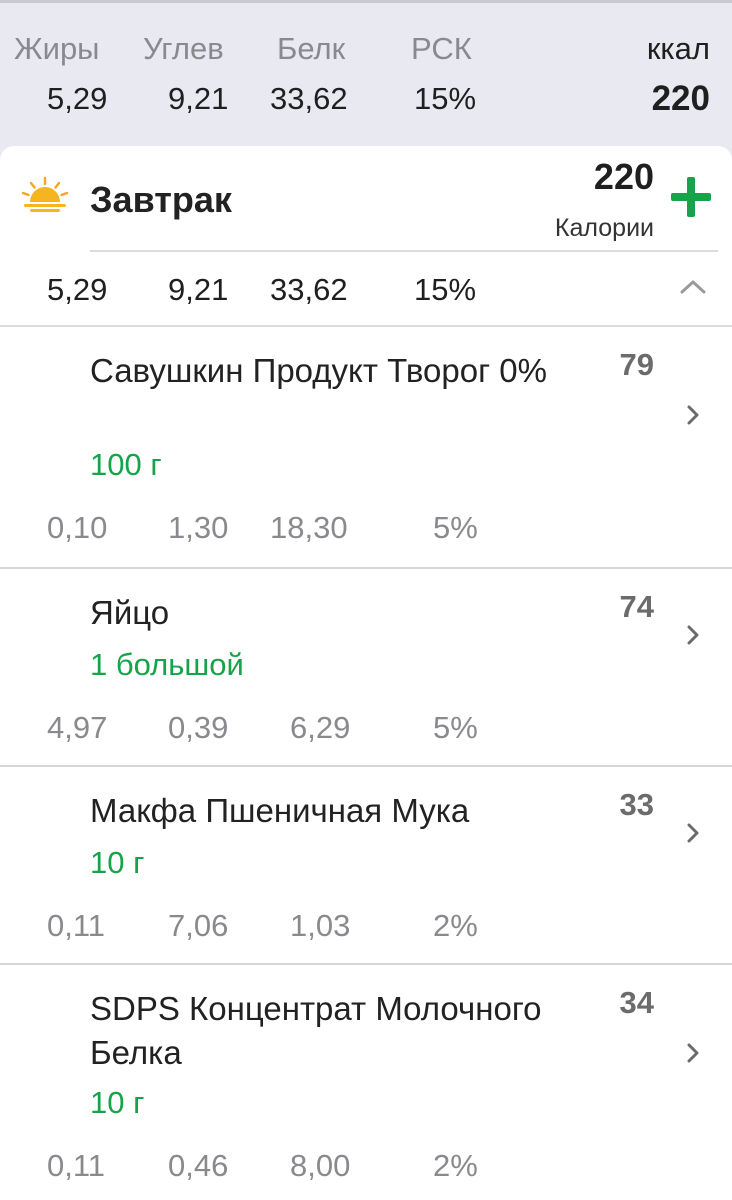 This screenshot has height=1200, width=732. What do you see at coordinates (693, 286) in the screenshot?
I see `chevron-up-icon` at bounding box center [693, 286].